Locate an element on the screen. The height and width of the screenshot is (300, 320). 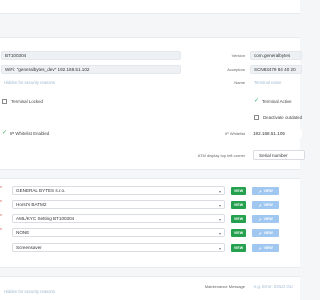
ip-whitelist-label: IP Whitelist is located at coordinates (235, 133).